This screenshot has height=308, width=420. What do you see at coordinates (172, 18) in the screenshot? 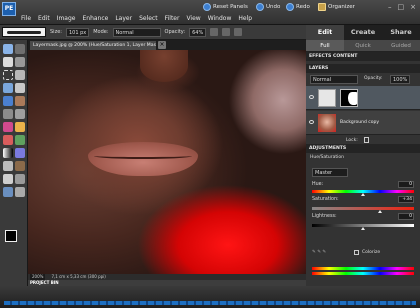
I see `menu-filter: Filter` at bounding box center [172, 18].